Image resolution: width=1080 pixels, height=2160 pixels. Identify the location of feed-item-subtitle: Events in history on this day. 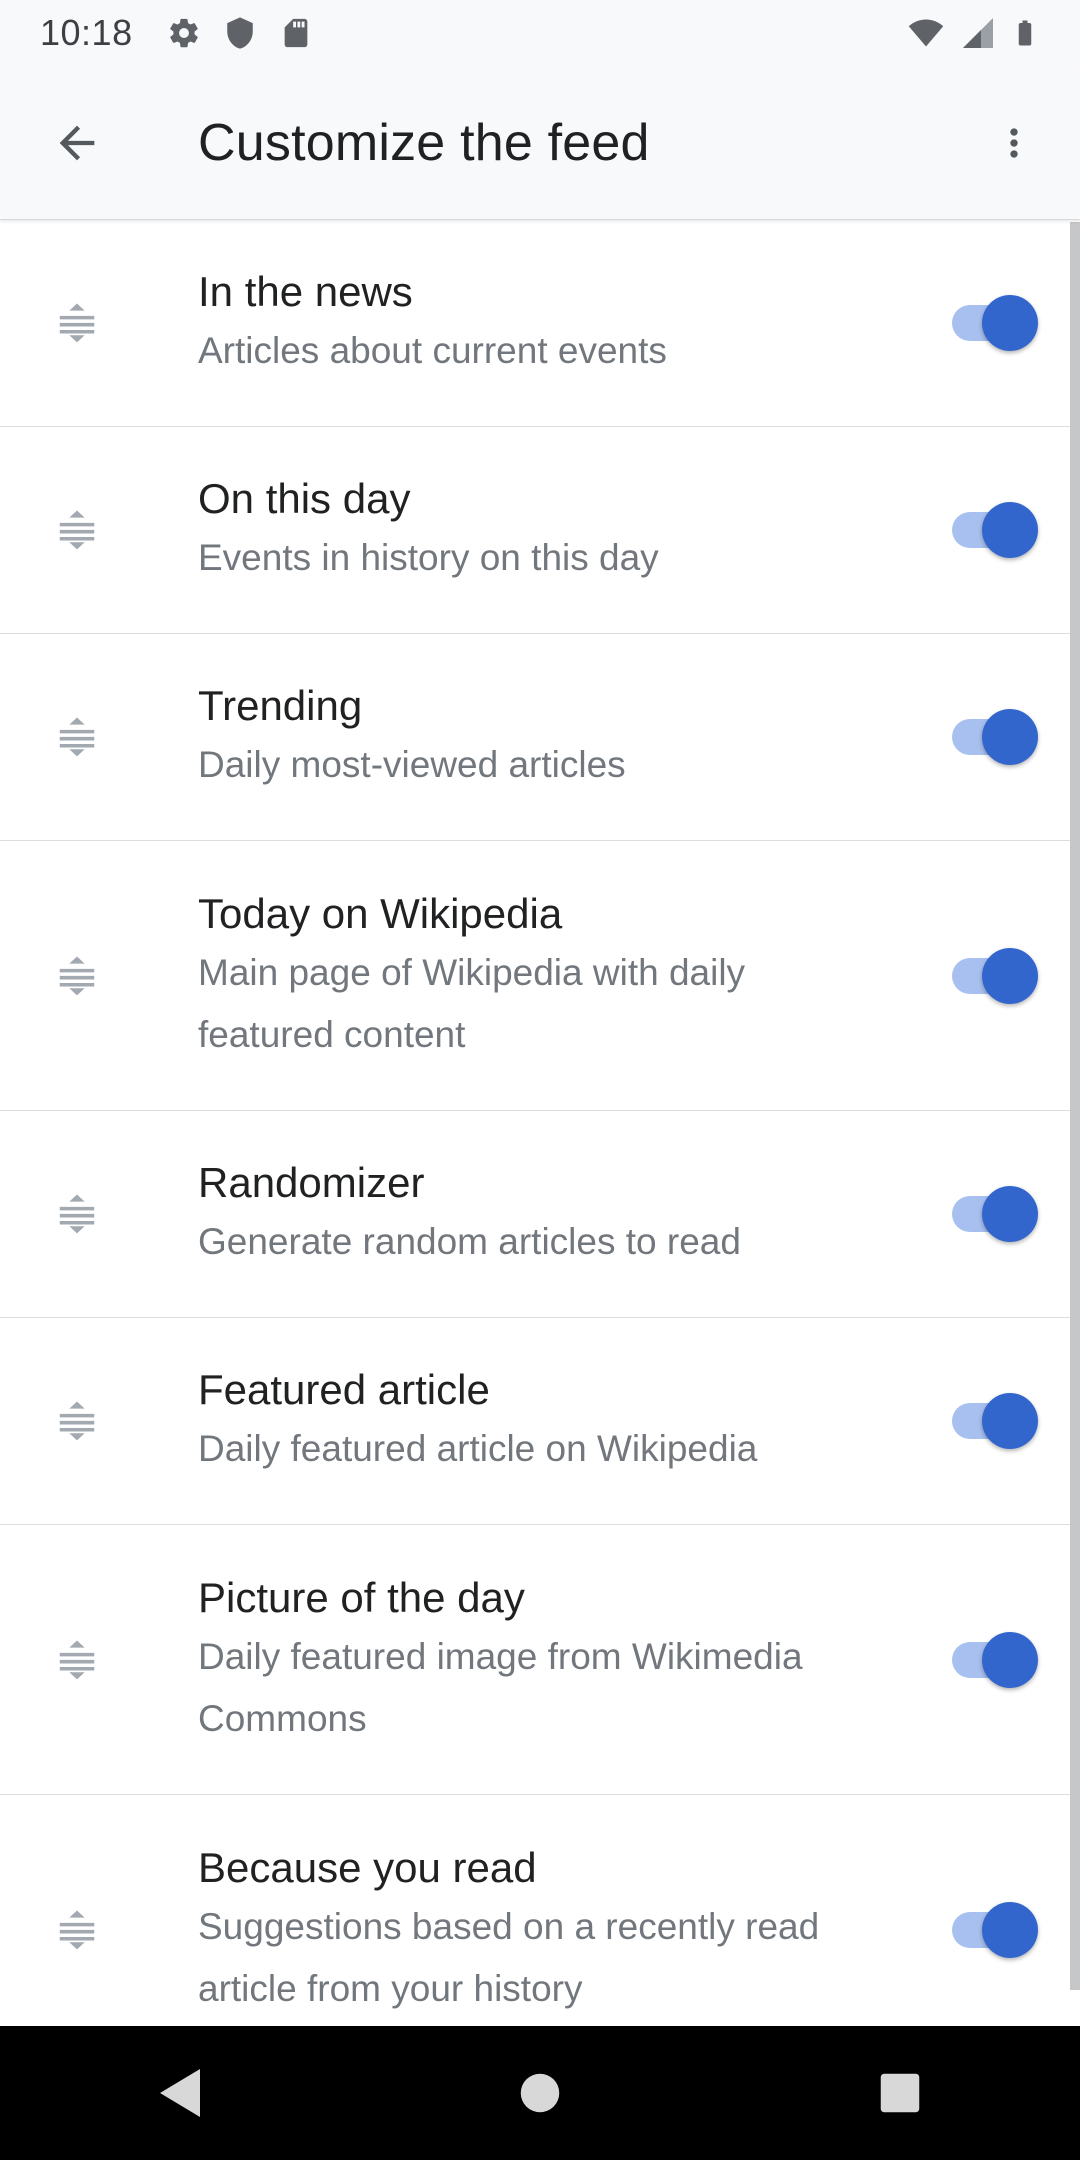
(428, 557).